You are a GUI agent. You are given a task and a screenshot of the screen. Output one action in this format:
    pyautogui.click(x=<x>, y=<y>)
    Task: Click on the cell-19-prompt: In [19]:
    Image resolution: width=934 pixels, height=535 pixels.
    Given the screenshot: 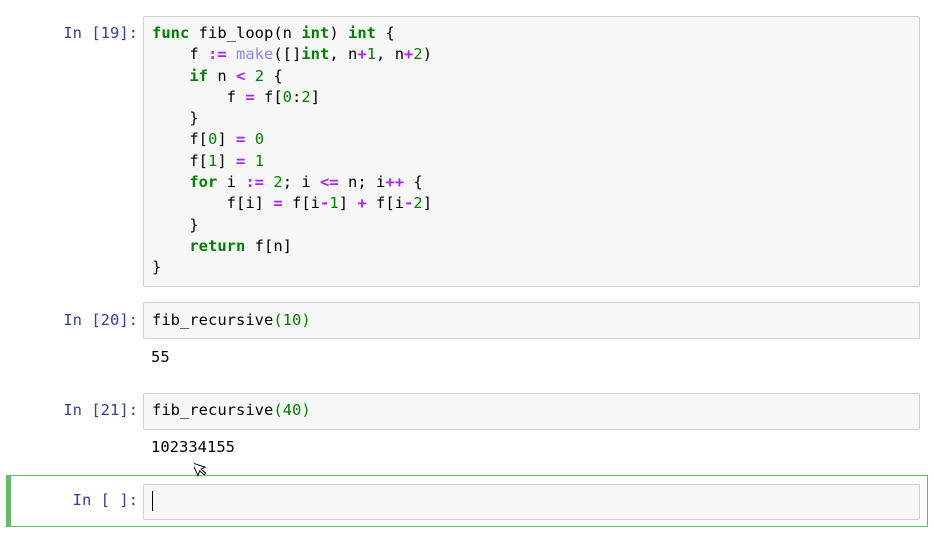 What is the action you would take?
    pyautogui.click(x=100, y=33)
    